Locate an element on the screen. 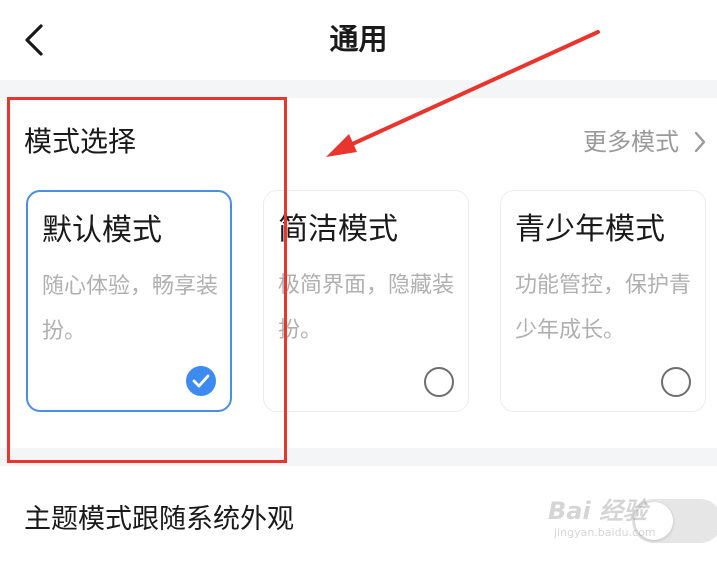 This screenshot has height=563, width=717. more-modes-link: 更多模式 is located at coordinates (645, 142).